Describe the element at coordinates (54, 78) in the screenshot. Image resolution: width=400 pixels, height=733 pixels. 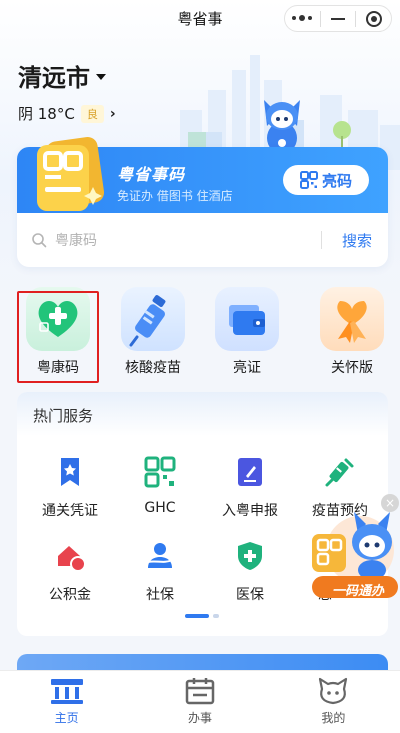
I see `city-name: 清远市` at that location.